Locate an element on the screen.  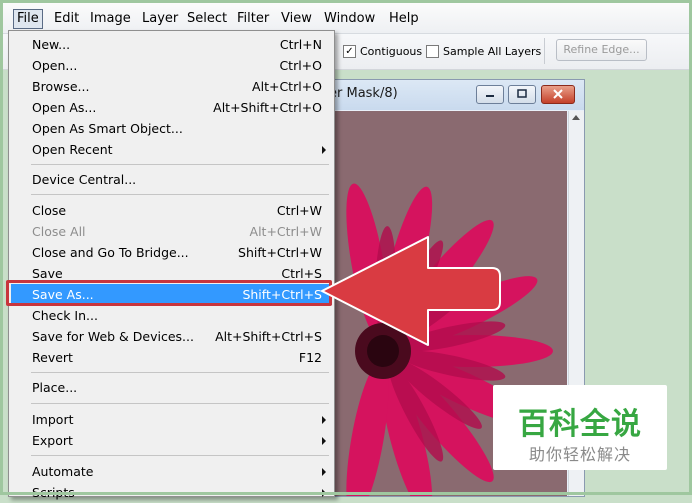
watermark-subtitle: 助你轻松解决 is located at coordinates (579, 454).